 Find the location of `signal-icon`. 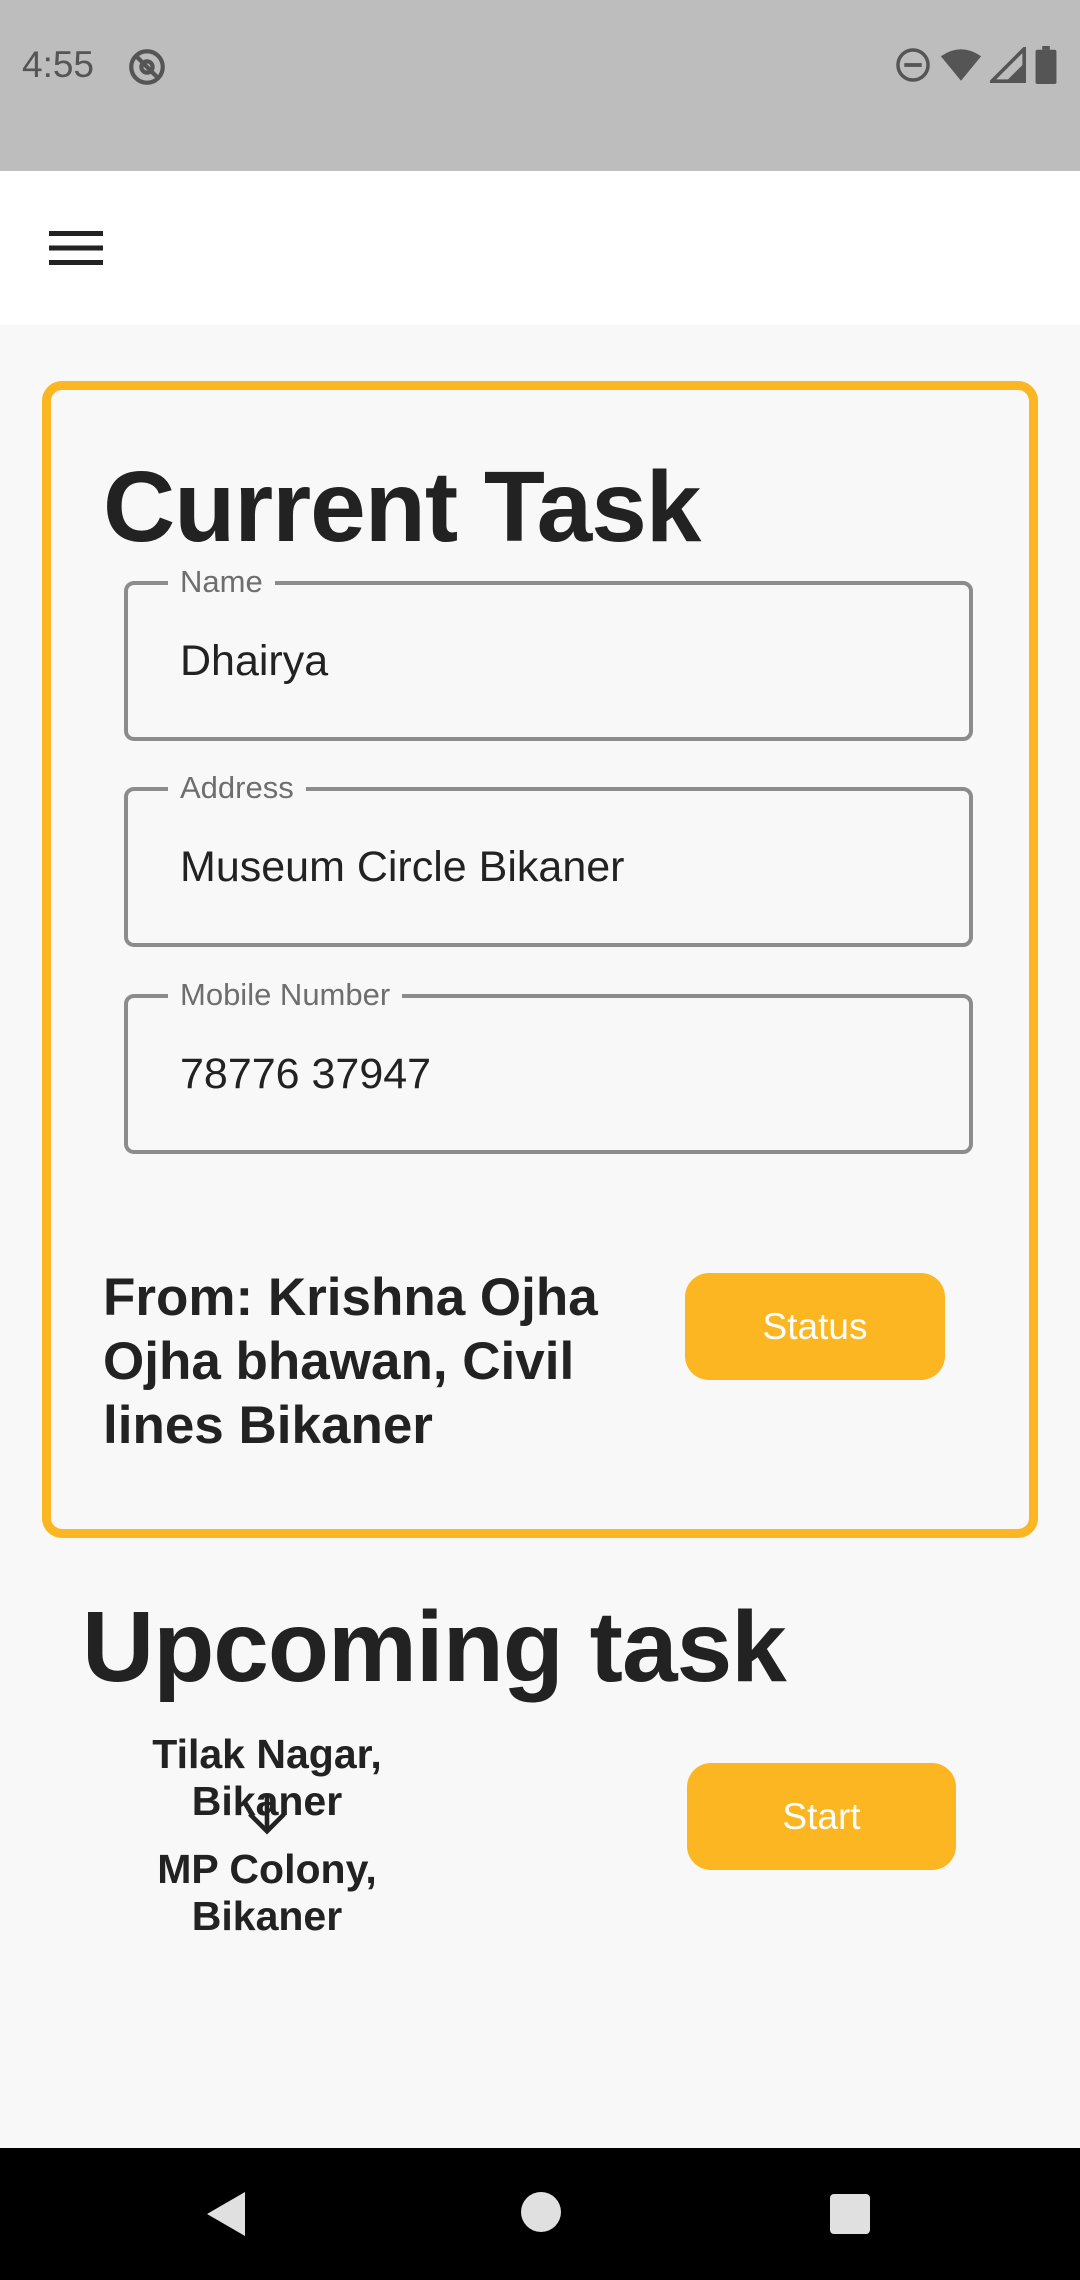

signal-icon is located at coordinates (1006, 66).